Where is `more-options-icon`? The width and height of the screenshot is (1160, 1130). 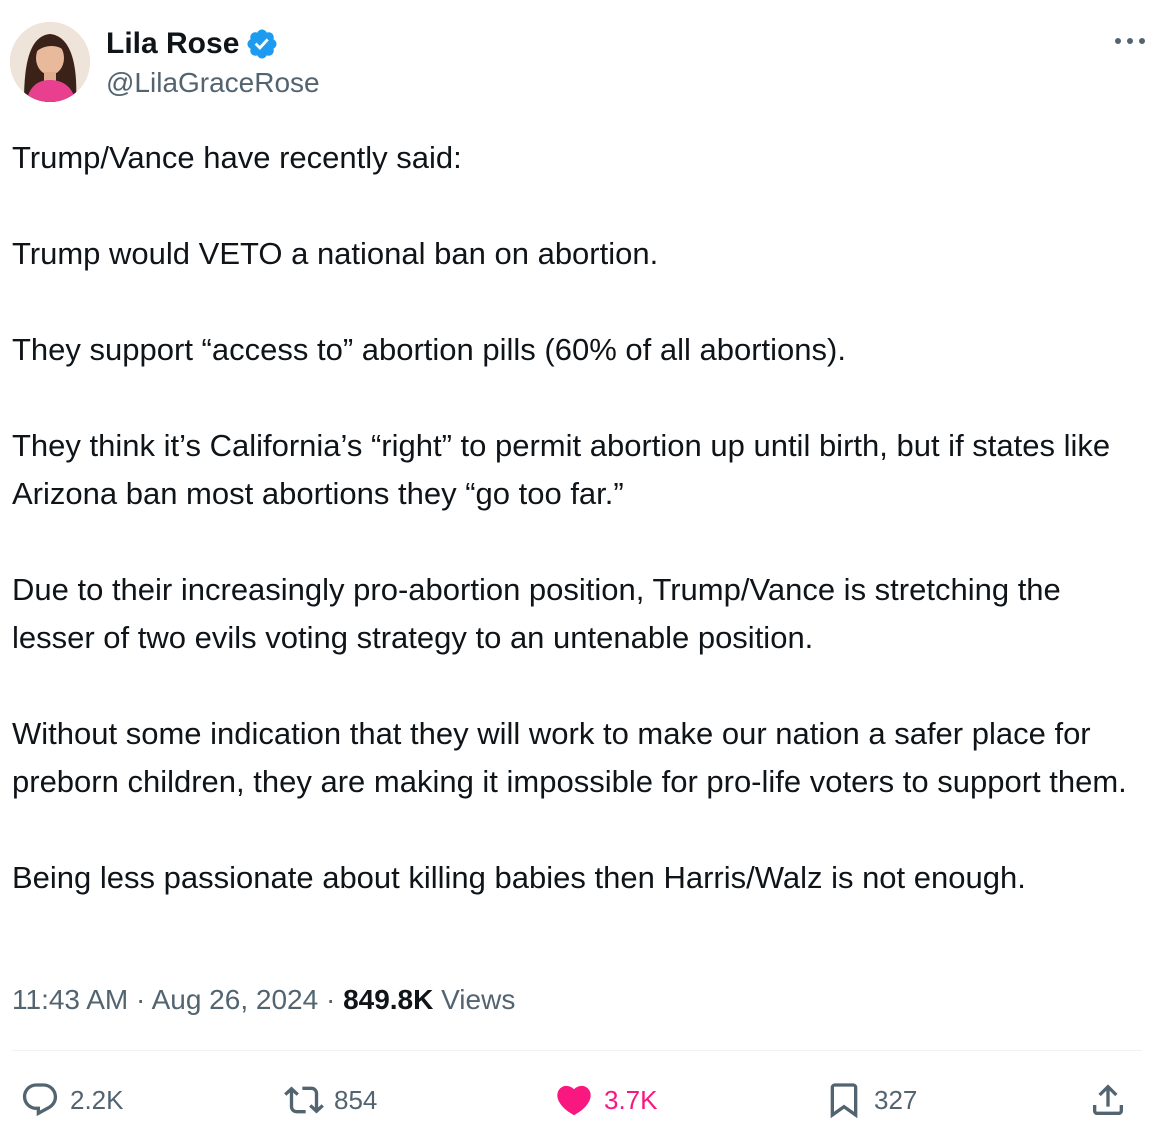 more-options-icon is located at coordinates (1130, 41).